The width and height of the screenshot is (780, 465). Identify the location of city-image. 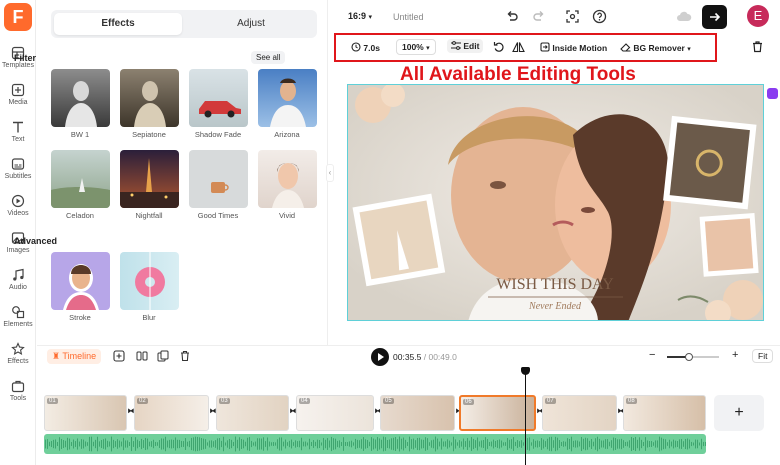
(149, 183).